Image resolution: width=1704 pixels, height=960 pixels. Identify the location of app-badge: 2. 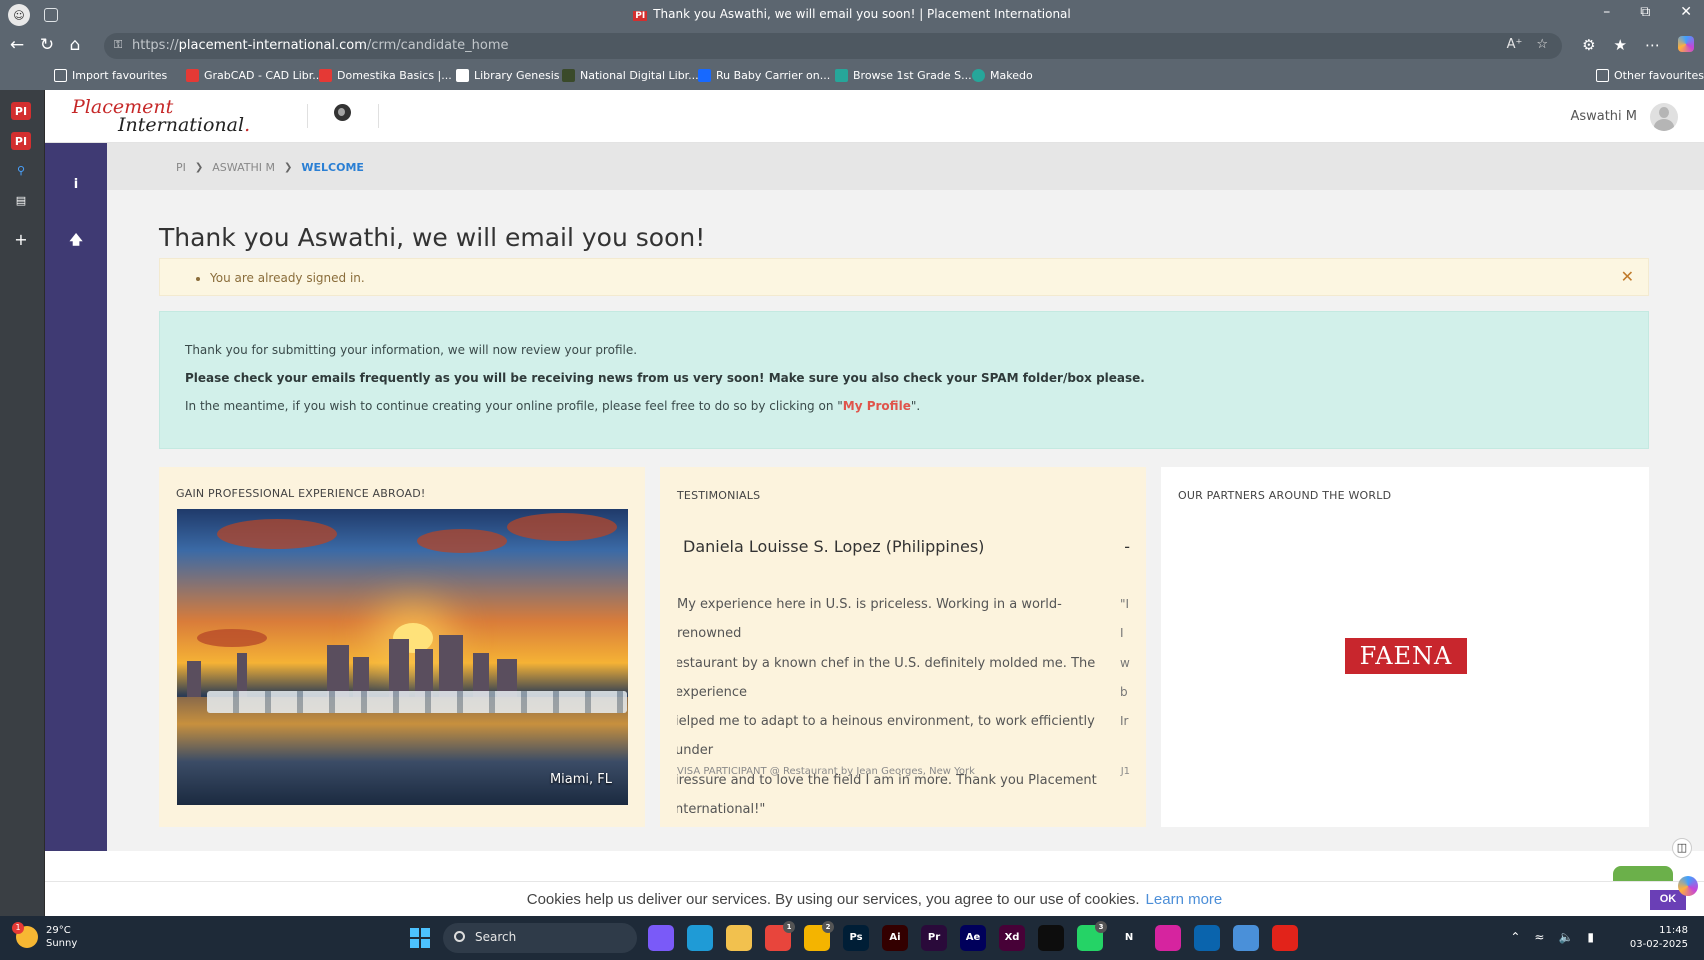
(828, 927).